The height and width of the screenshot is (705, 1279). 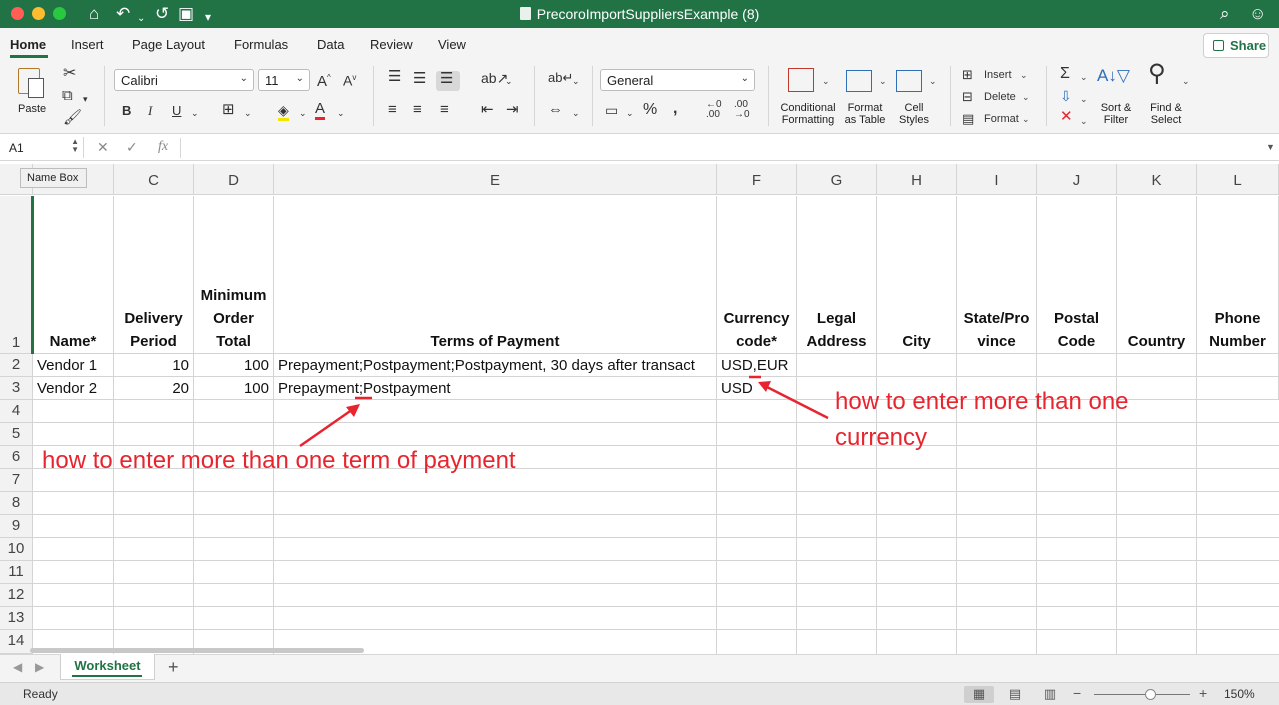 I want to click on align-middle-icon: ☰, so click(x=419, y=79).